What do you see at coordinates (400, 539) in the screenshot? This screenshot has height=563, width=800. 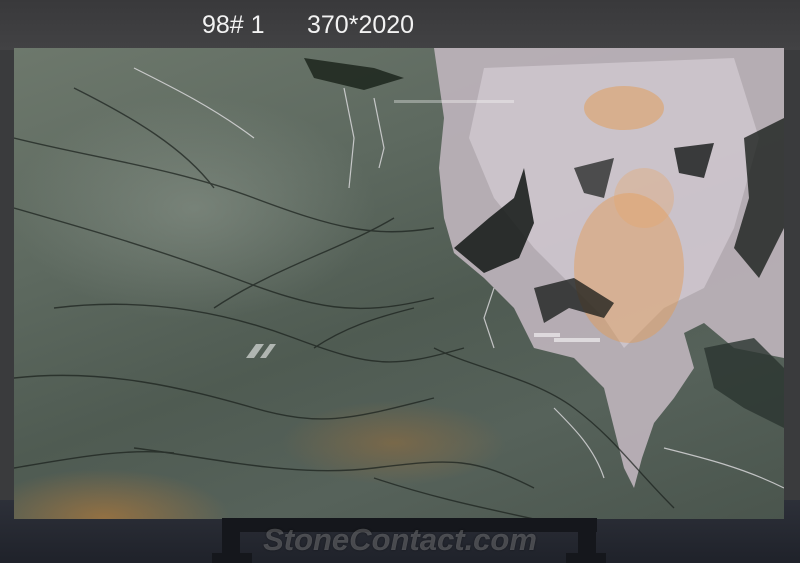 I see `watermark: StoneContact.com` at bounding box center [400, 539].